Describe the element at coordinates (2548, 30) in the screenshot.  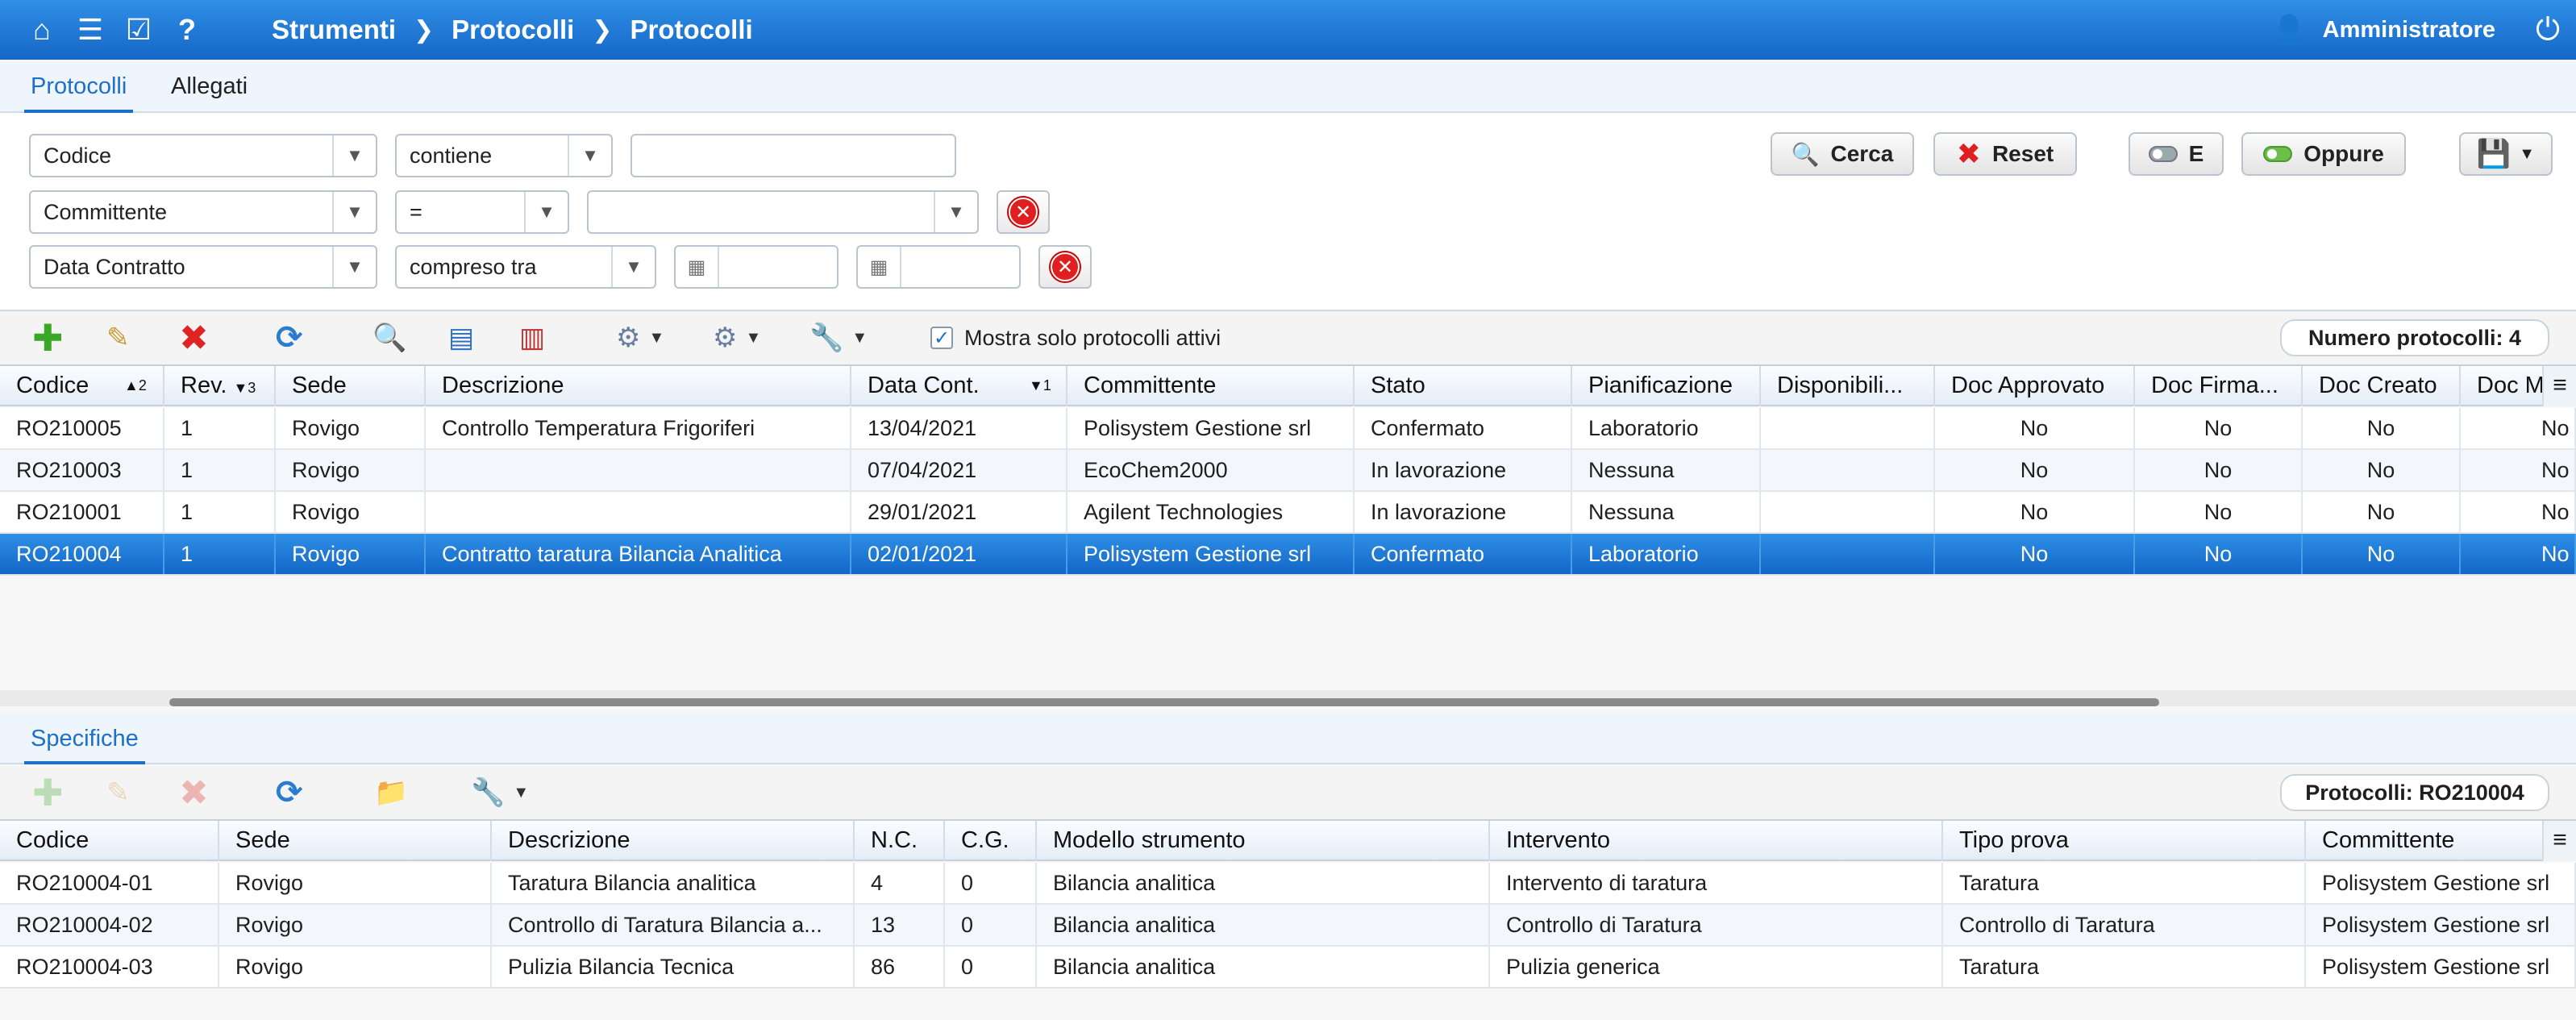
I see `power-icon: ⏻` at that location.